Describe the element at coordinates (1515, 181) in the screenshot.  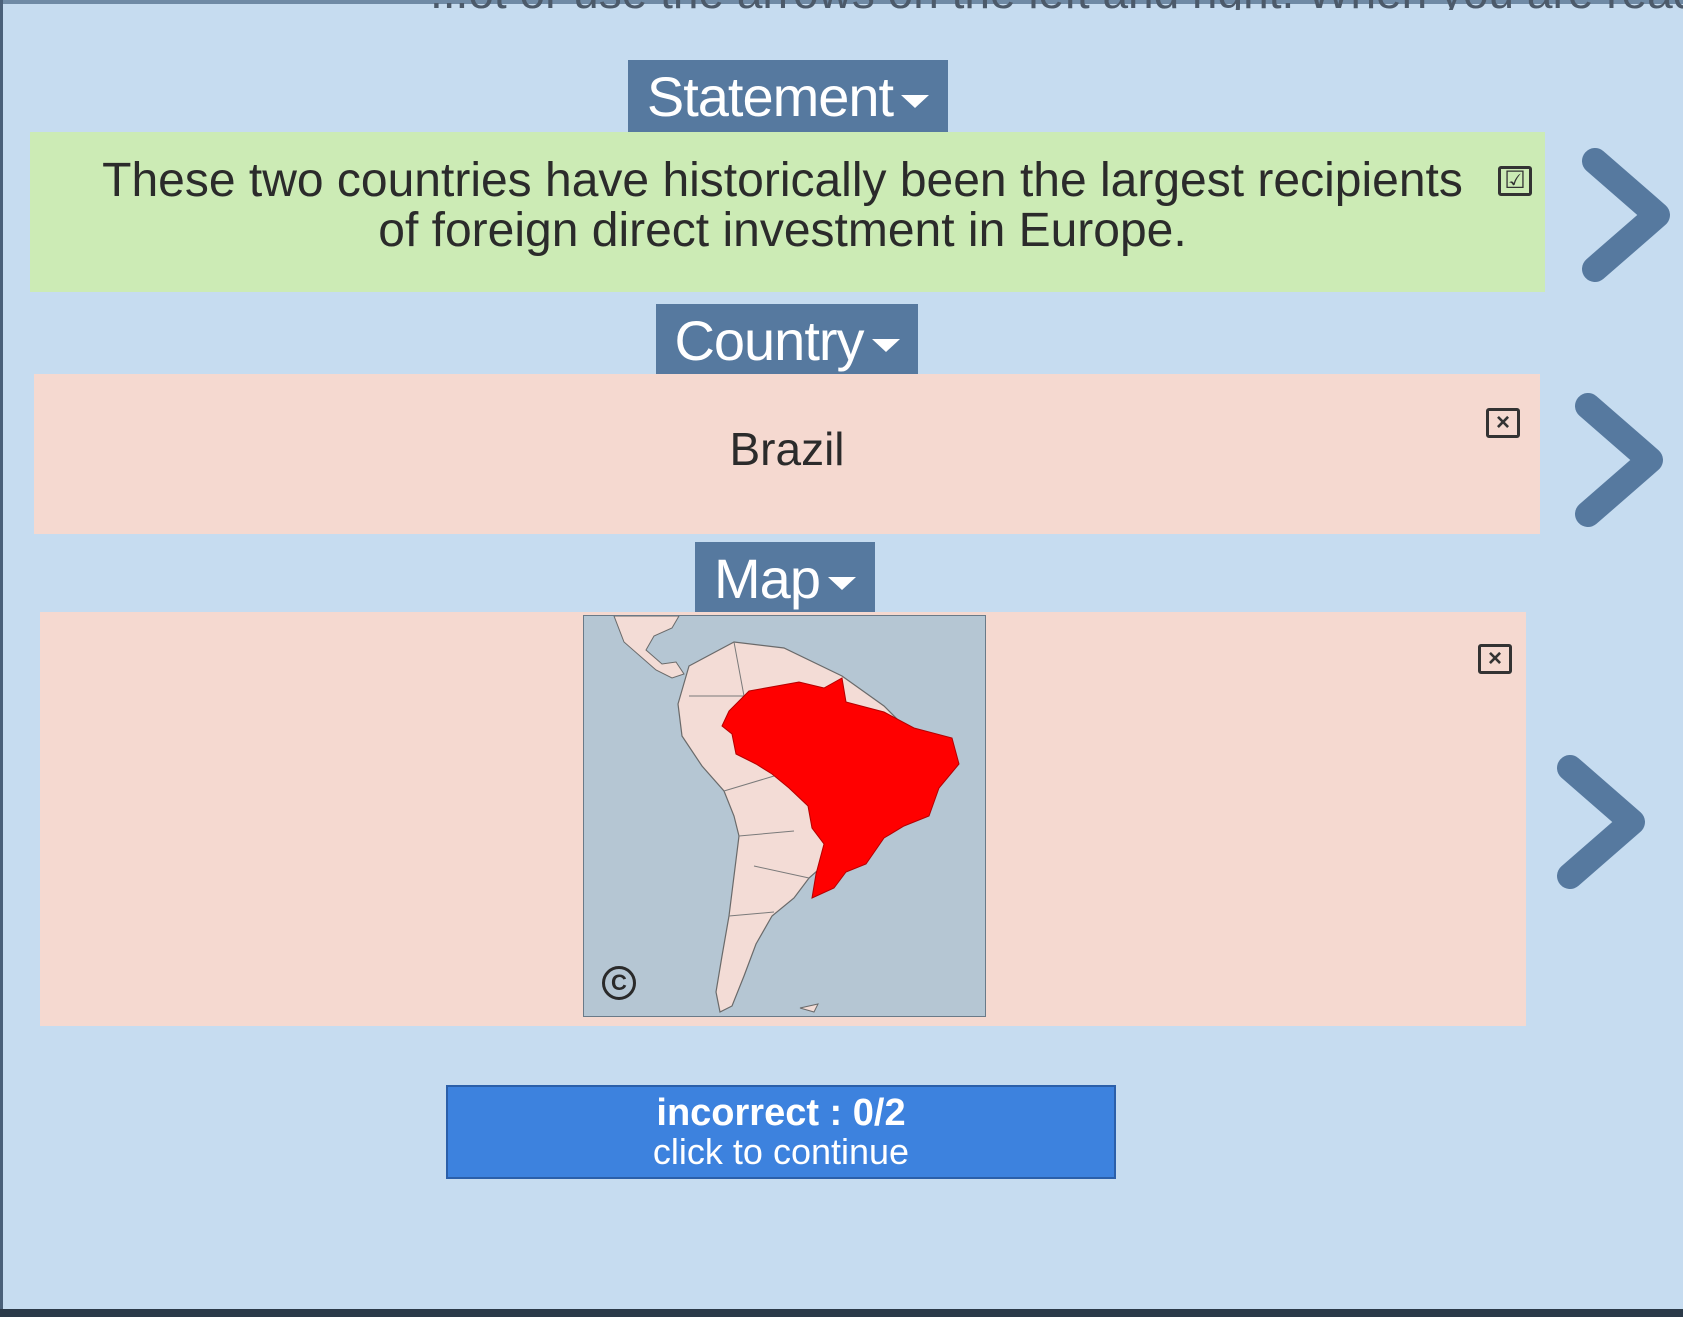
I see `checkbox-checked-icon: ☑` at that location.